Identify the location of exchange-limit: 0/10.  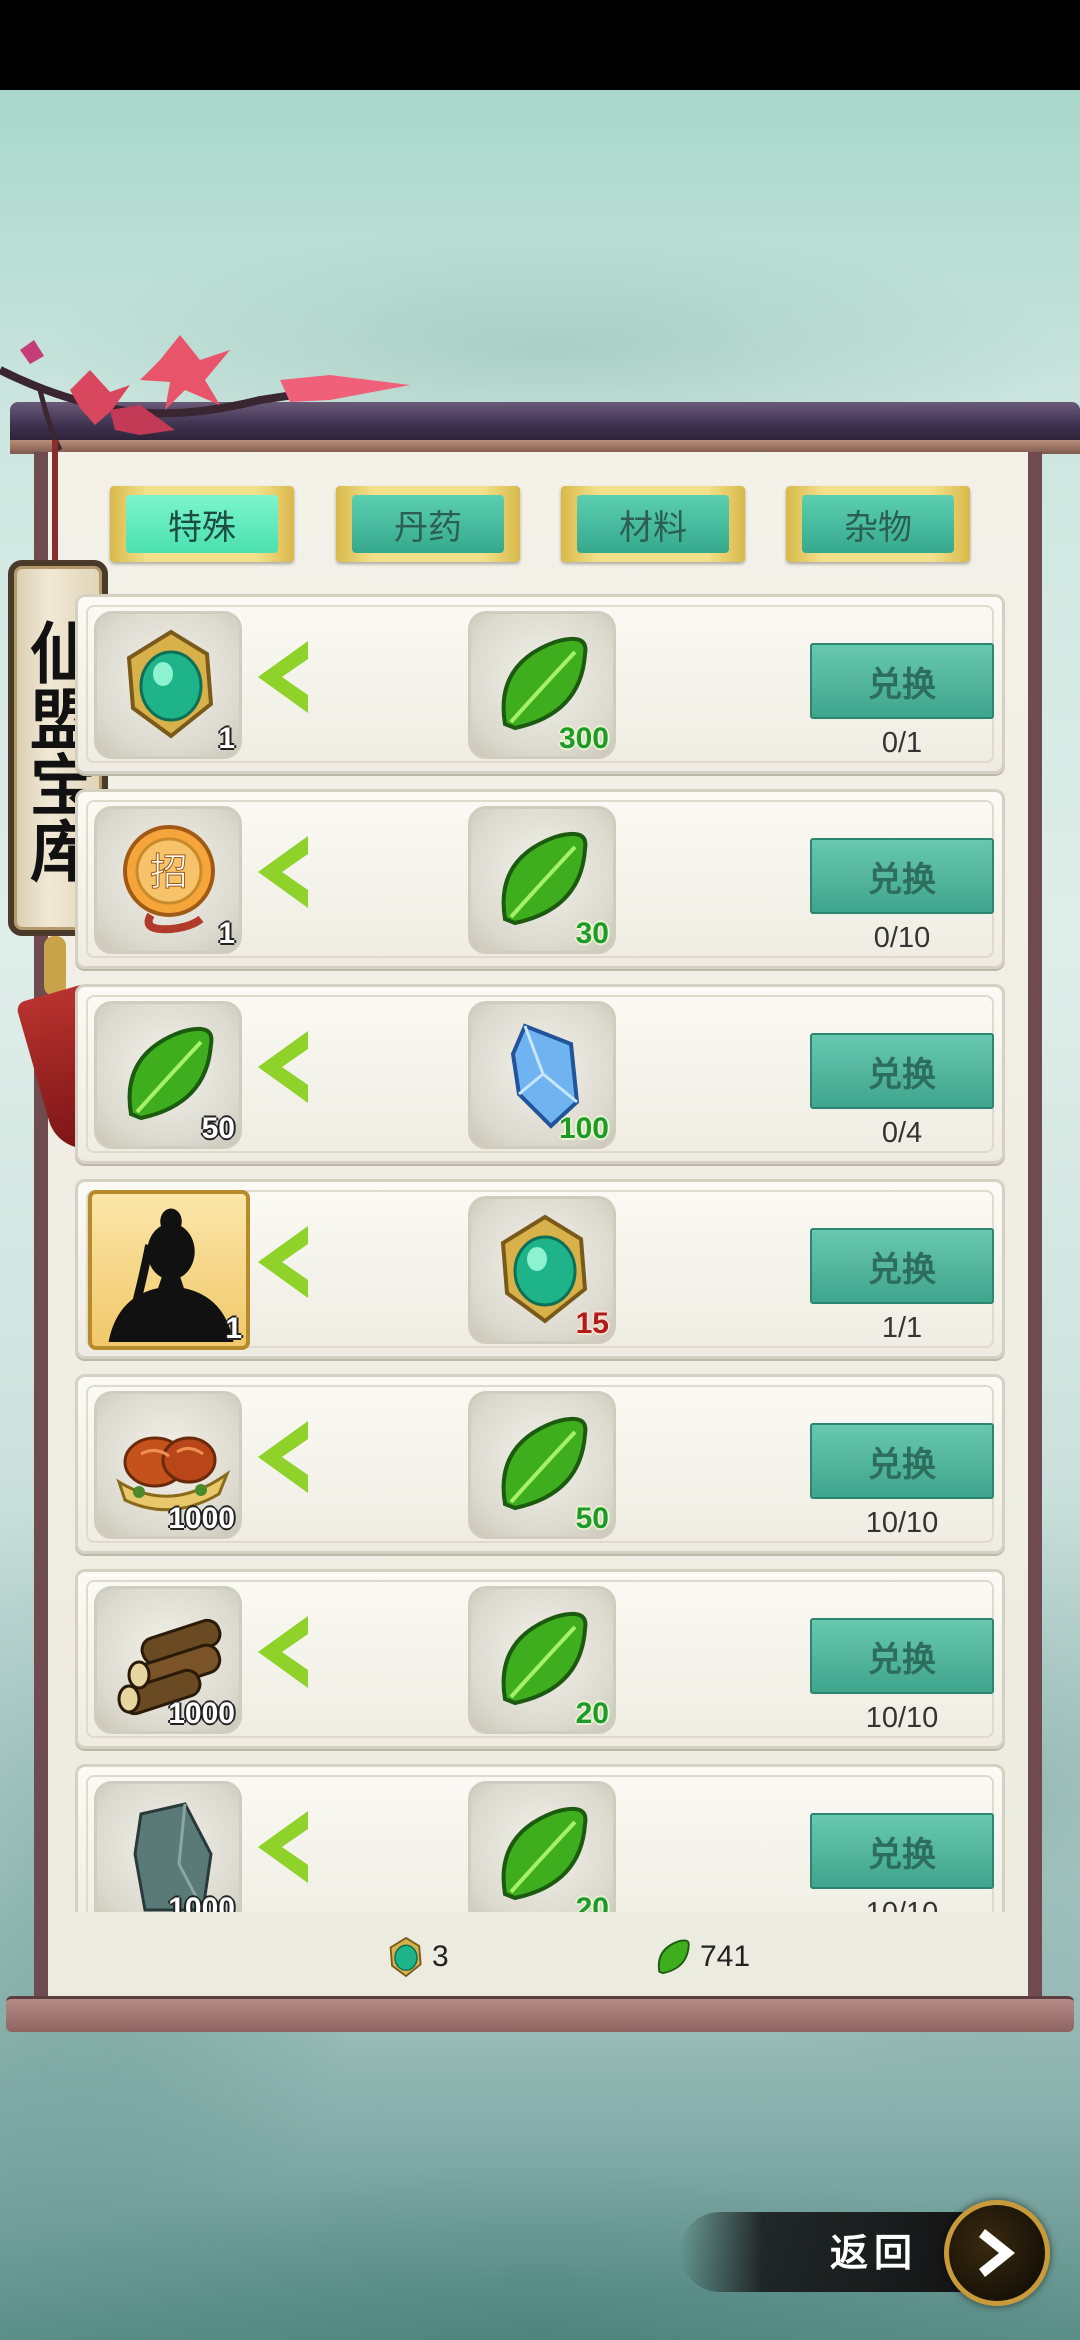
(902, 938).